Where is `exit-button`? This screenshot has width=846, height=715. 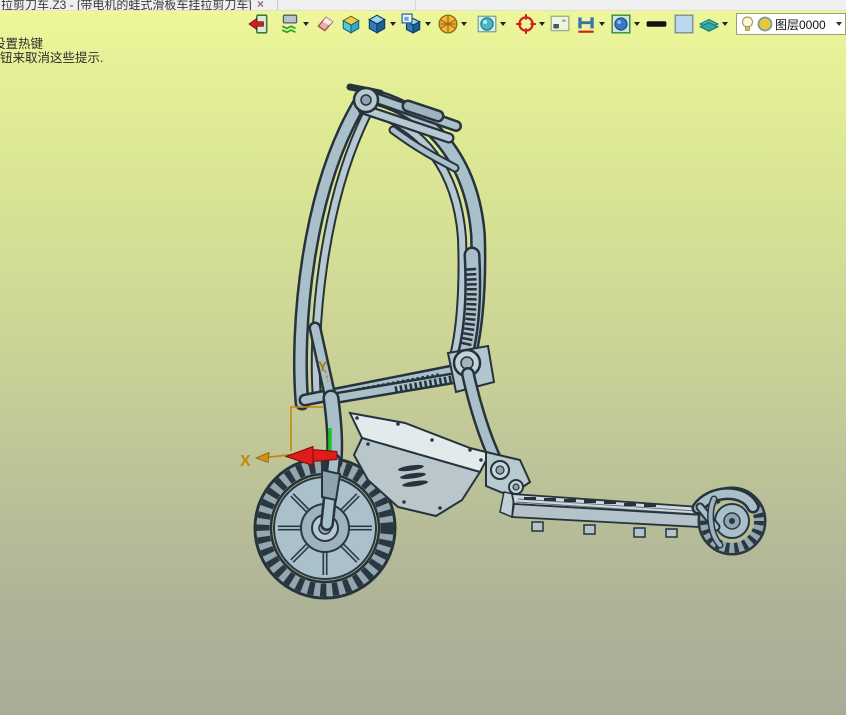
exit-button is located at coordinates (259, 24).